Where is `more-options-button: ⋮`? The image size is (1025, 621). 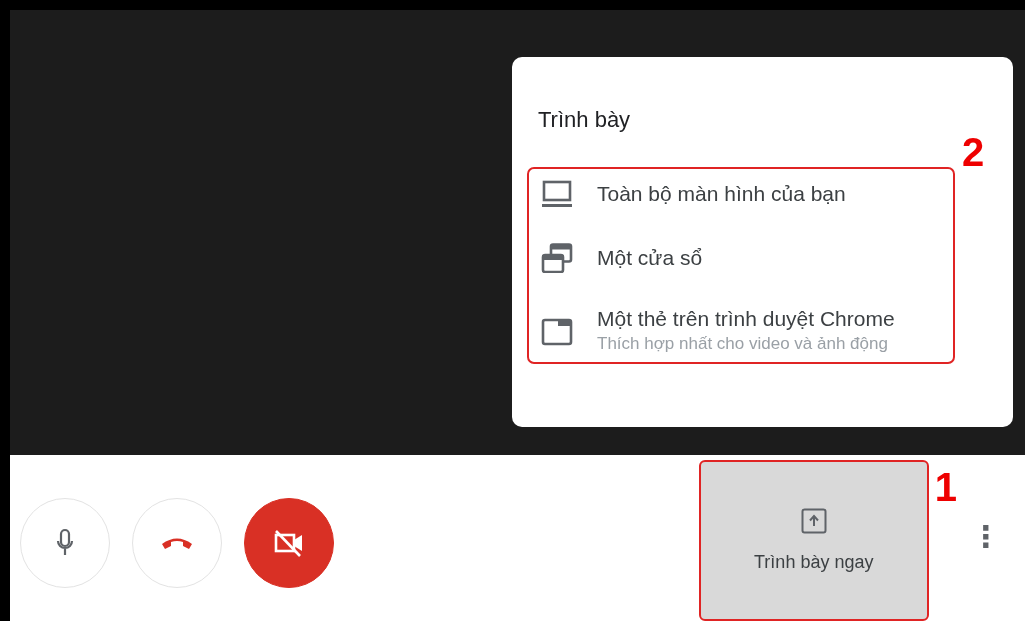
more-options-button: ⋮ is located at coordinates (986, 536).